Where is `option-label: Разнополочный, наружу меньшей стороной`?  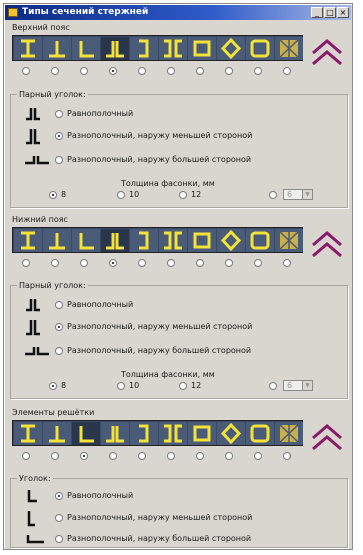
option-label: Разнополочный, наружу меньшей стороной is located at coordinates (160, 135).